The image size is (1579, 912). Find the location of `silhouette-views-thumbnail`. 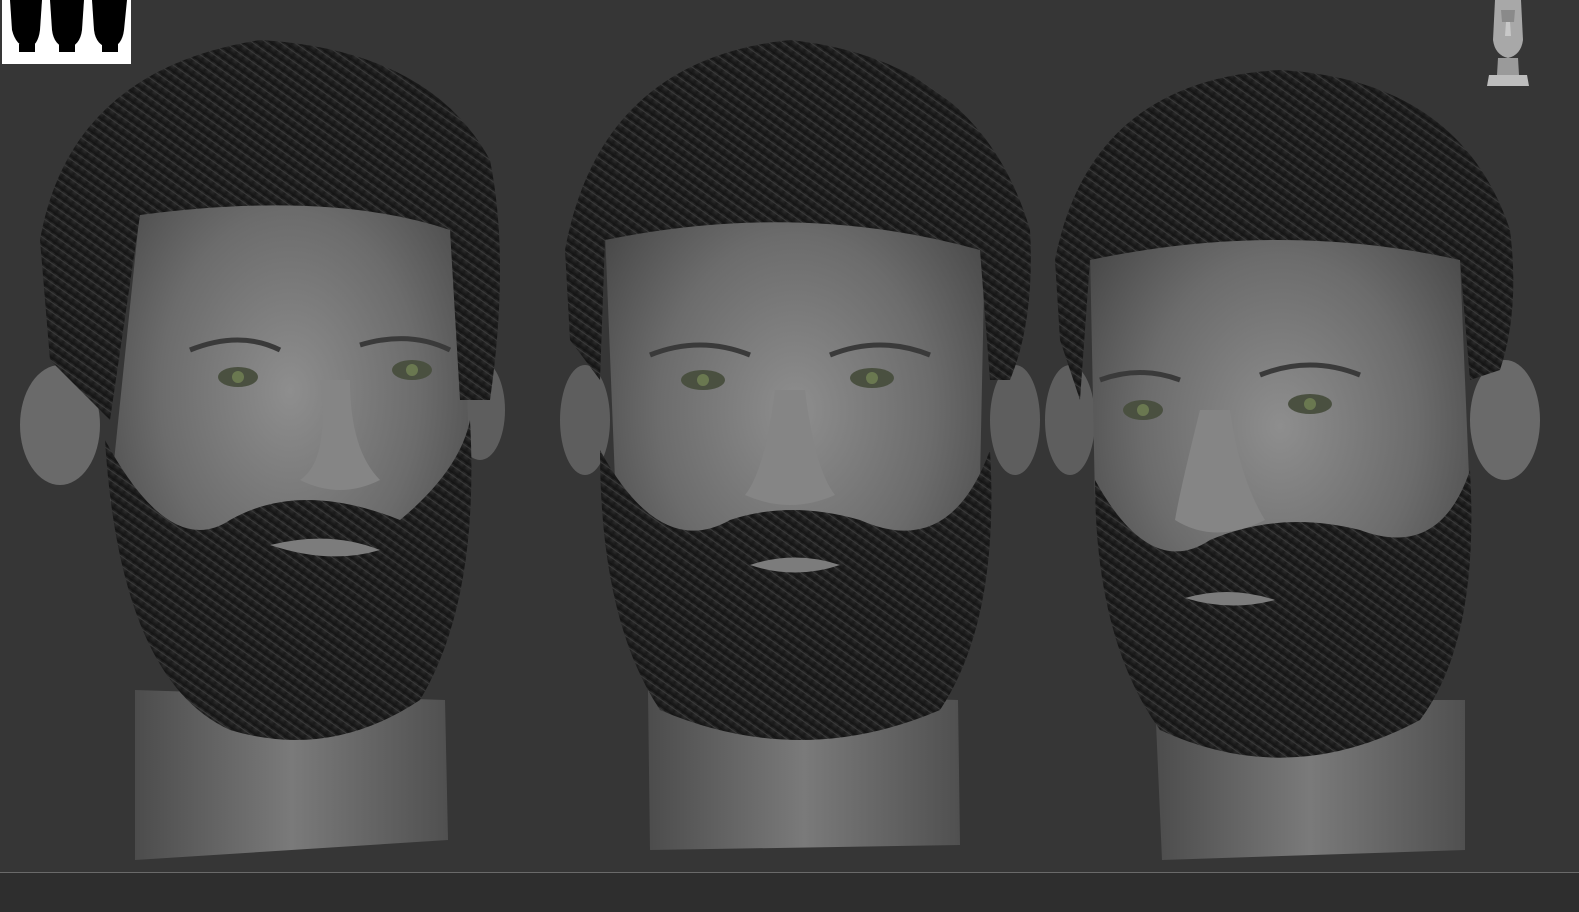

silhouette-views-thumbnail is located at coordinates (66, 32).